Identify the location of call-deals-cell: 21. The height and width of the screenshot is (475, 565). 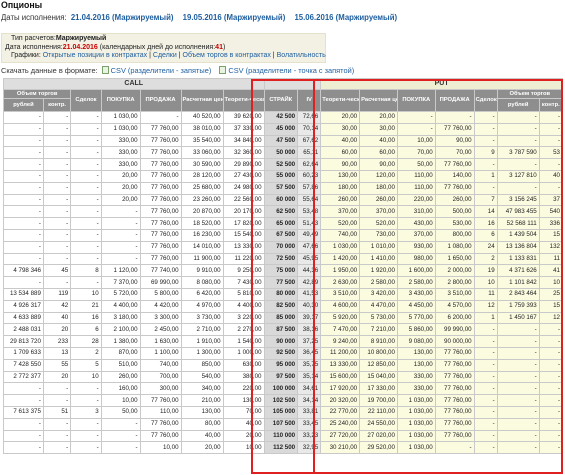
(86, 306).